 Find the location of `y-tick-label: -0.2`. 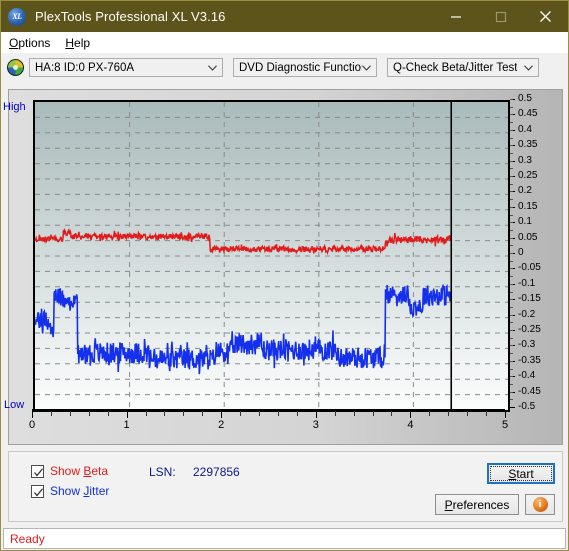

y-tick-label: -0.2 is located at coordinates (527, 314).